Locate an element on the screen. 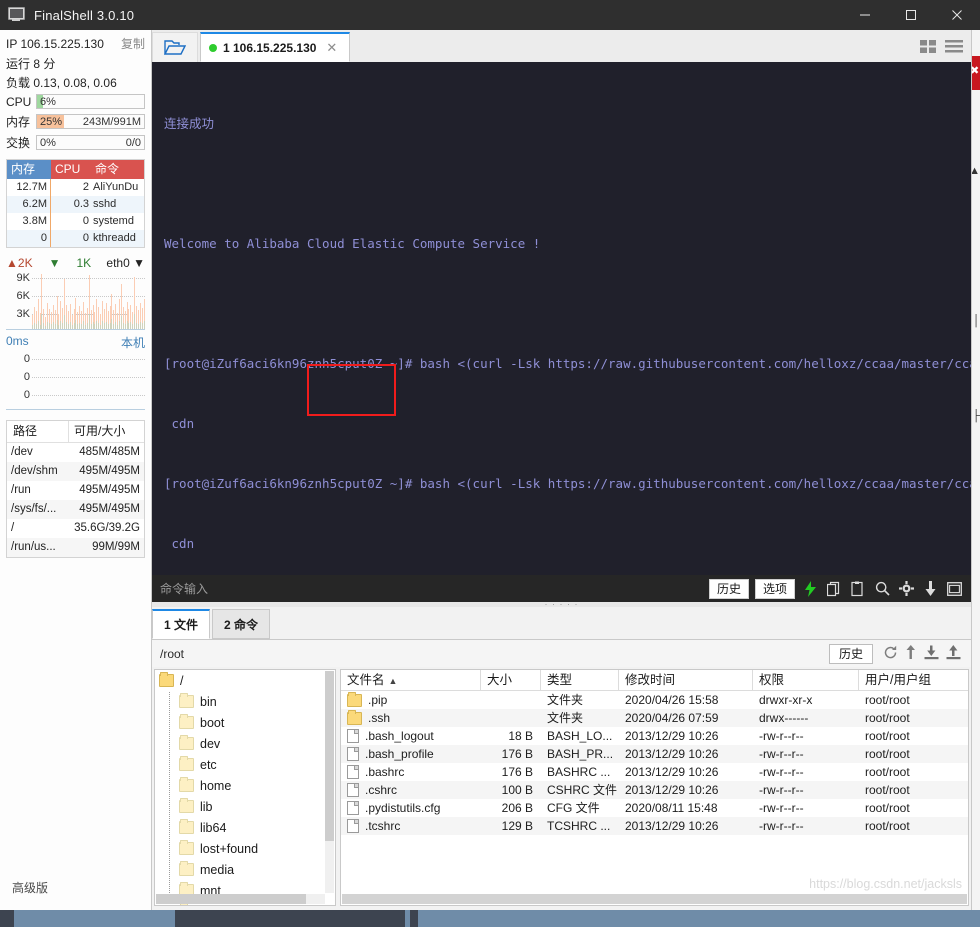 This screenshot has height=927, width=980. tree-node: etc is located at coordinates (245, 764).